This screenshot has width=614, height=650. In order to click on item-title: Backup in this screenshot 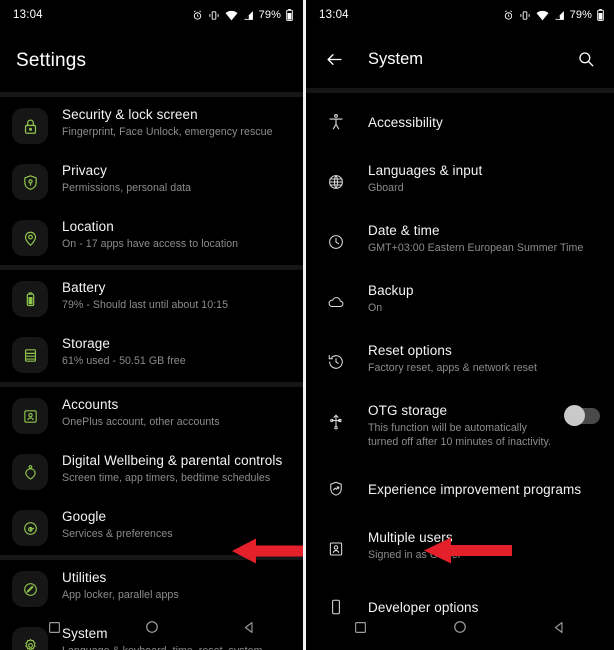, I will do `click(391, 290)`.